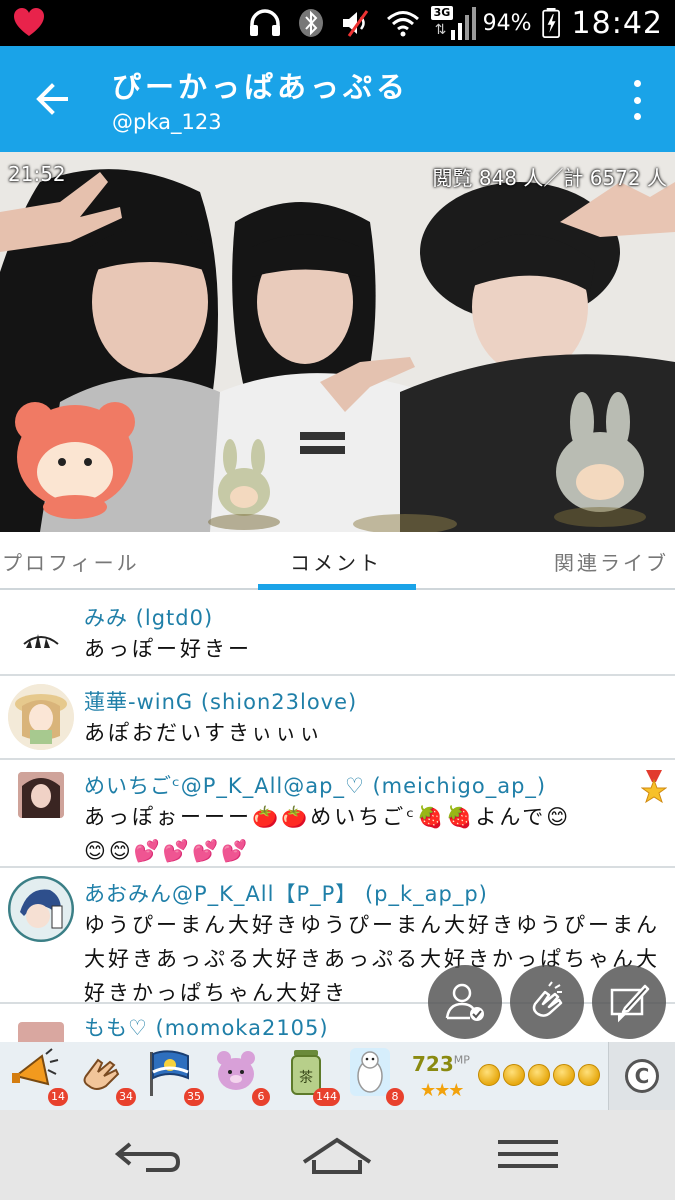 Image resolution: width=675 pixels, height=1200 pixels. Describe the element at coordinates (374, 1076) in the screenshot. I see `gift-polar-bear: 8` at that location.